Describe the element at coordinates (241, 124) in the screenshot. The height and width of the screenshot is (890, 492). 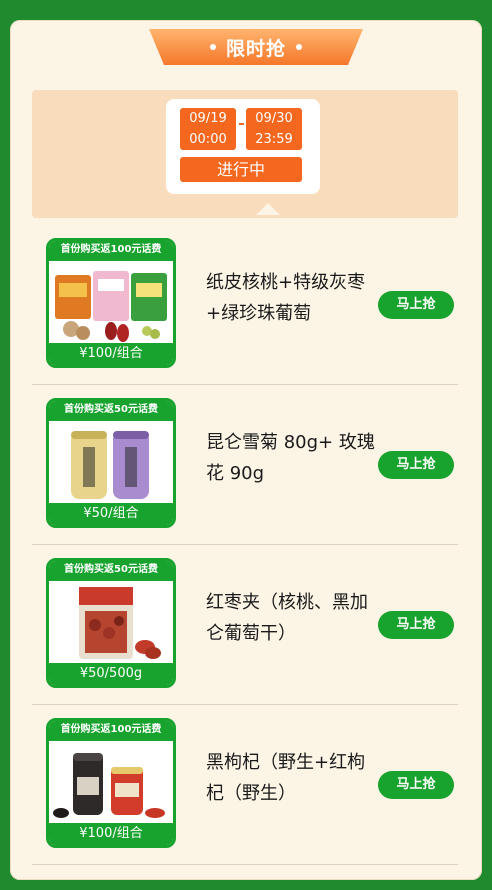
I see `time-separator` at that location.